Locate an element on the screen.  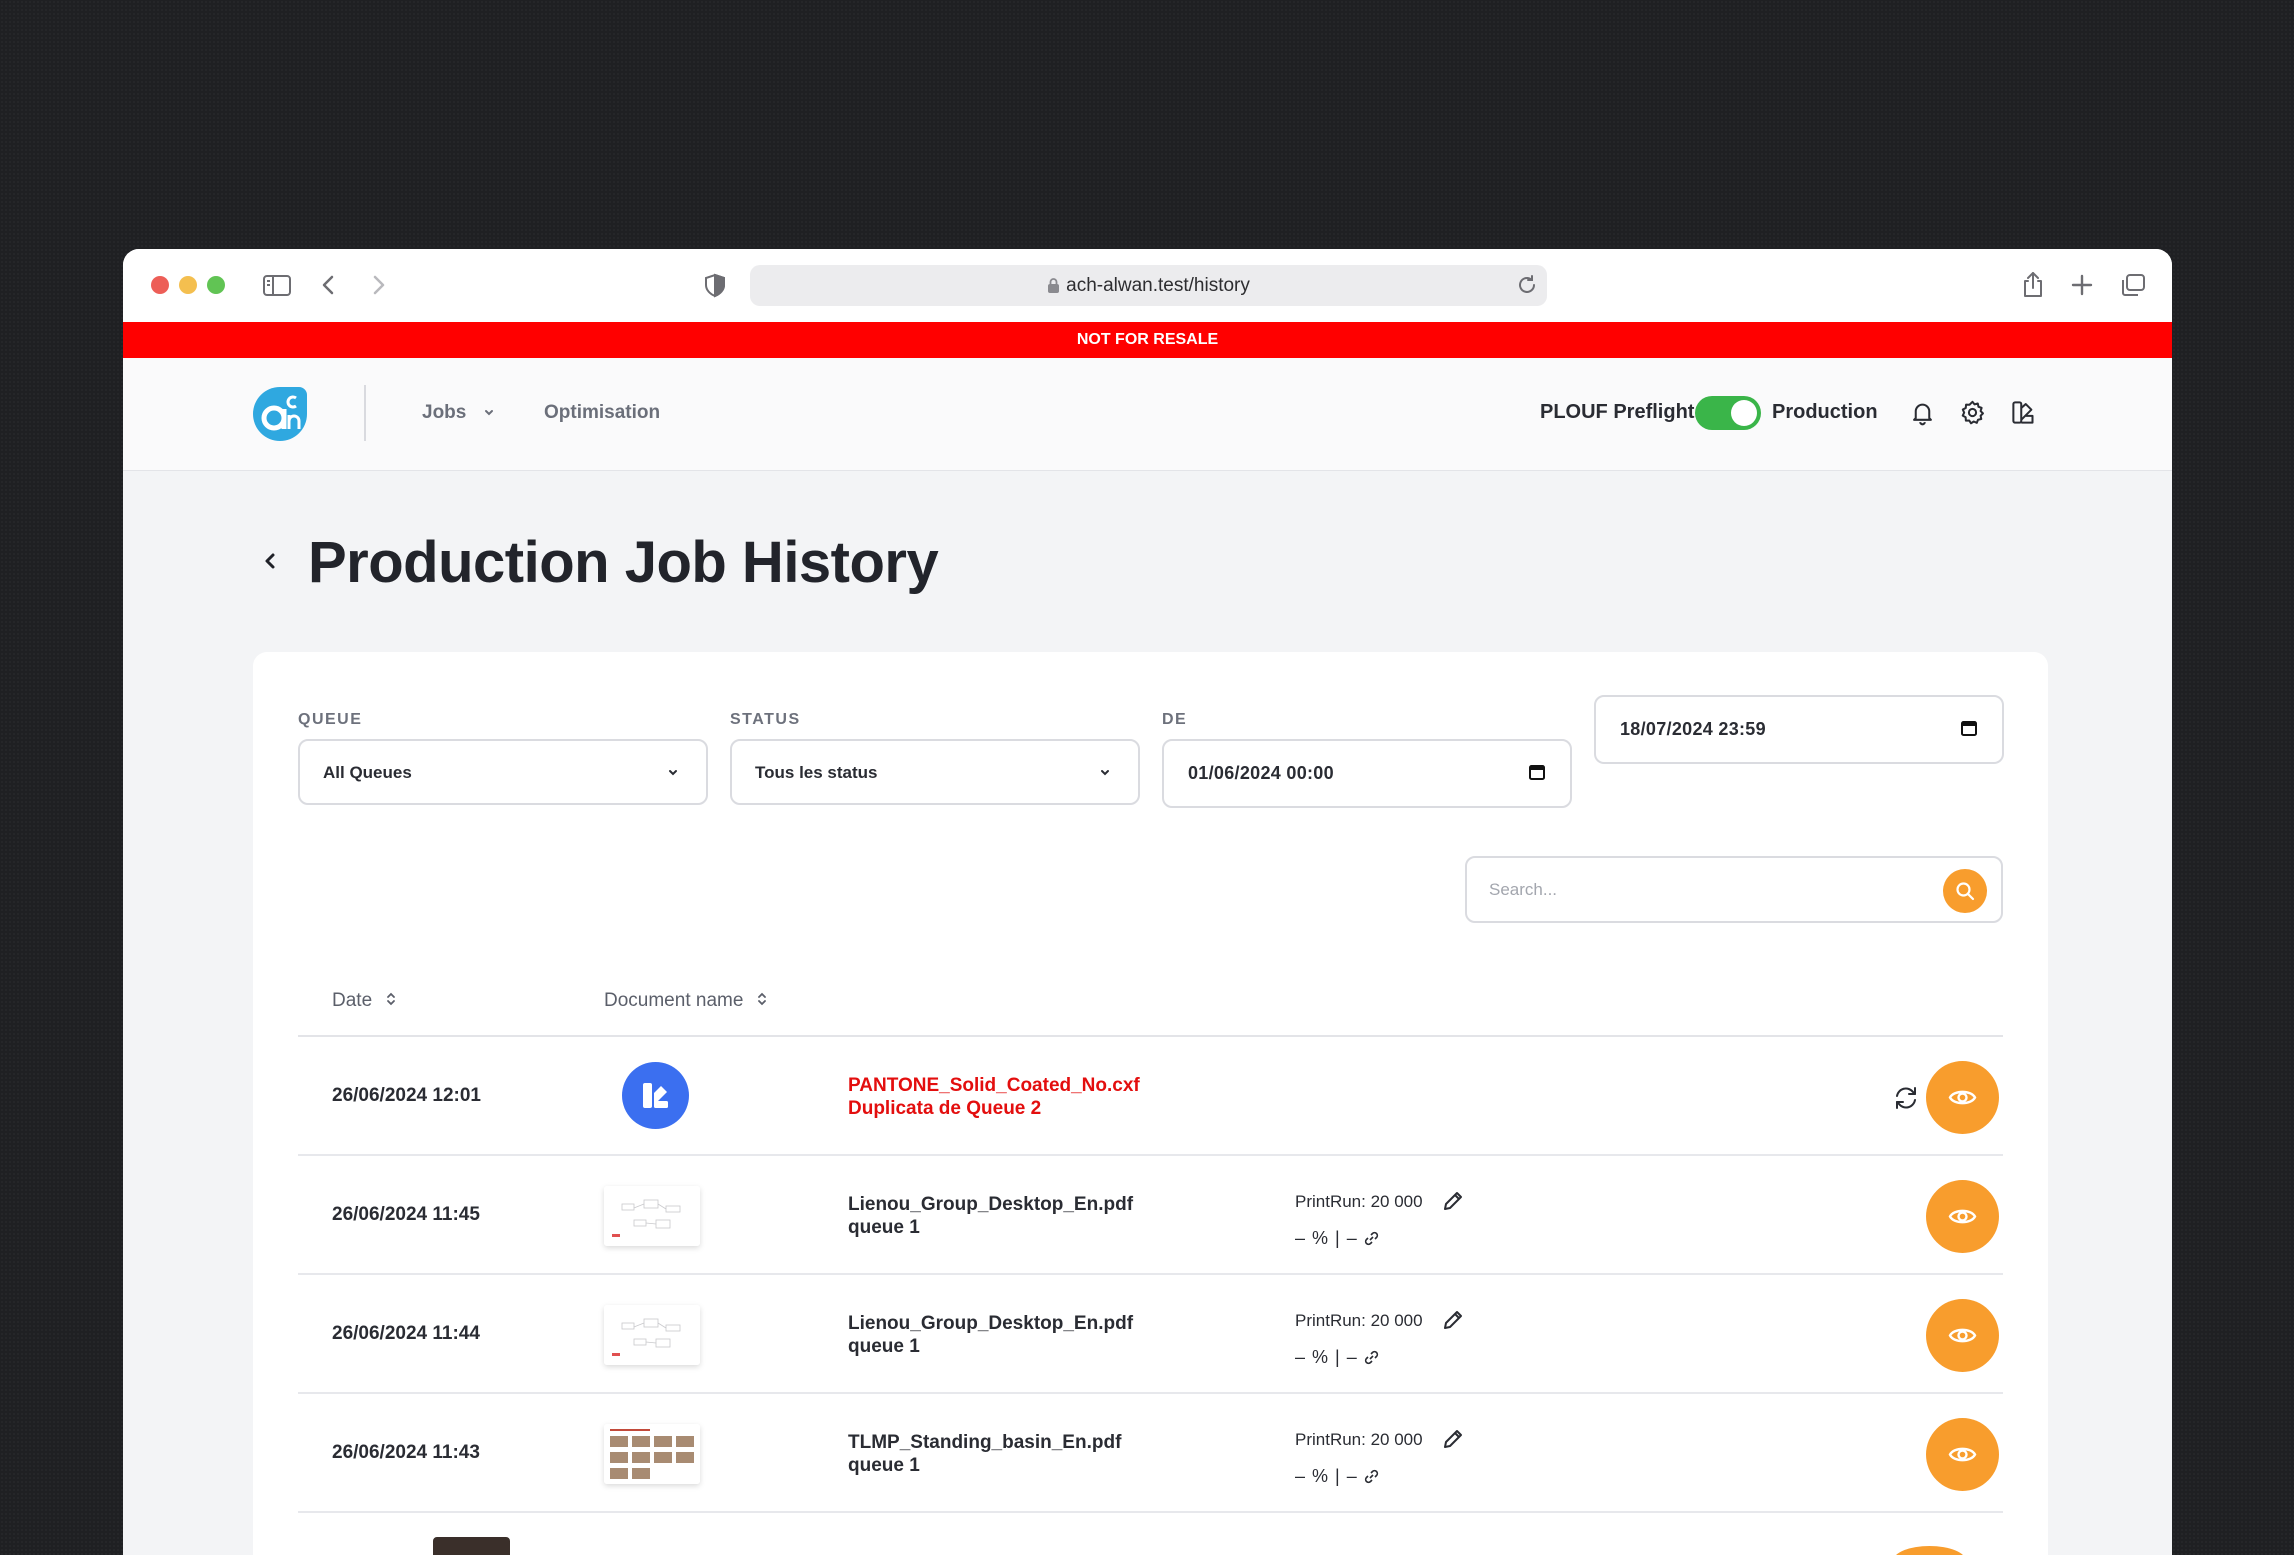
browser-toolbar: ach-alwan.test/history is located at coordinates (1147, 285).